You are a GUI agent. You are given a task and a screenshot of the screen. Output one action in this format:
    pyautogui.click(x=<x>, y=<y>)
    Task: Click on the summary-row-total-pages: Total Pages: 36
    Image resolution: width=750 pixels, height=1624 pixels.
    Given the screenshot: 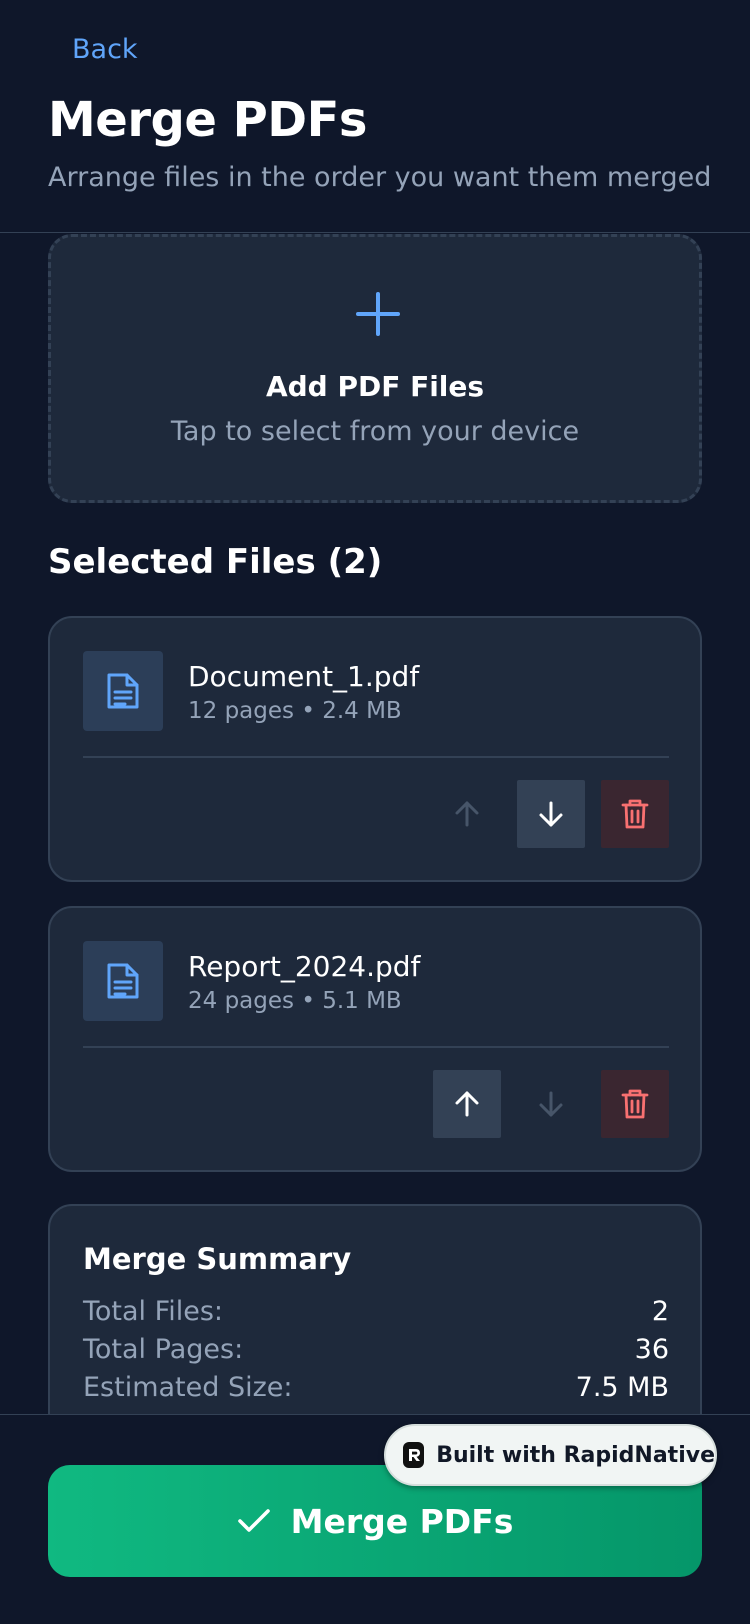 What is the action you would take?
    pyautogui.click(x=376, y=1349)
    